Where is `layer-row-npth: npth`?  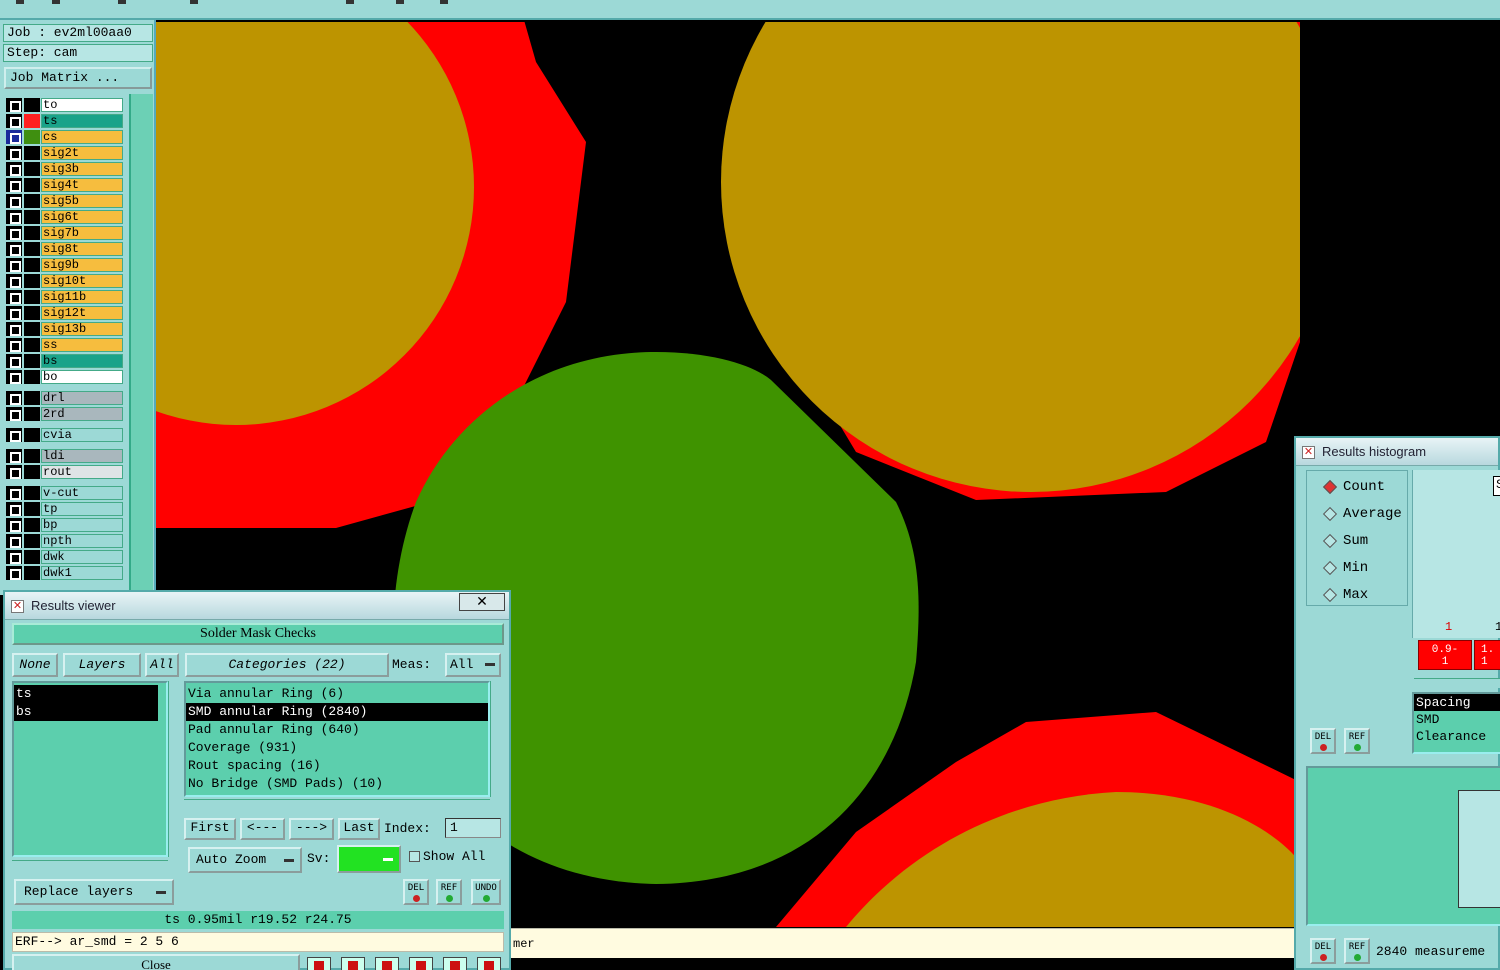
layer-row-npth: npth is located at coordinates (65, 540).